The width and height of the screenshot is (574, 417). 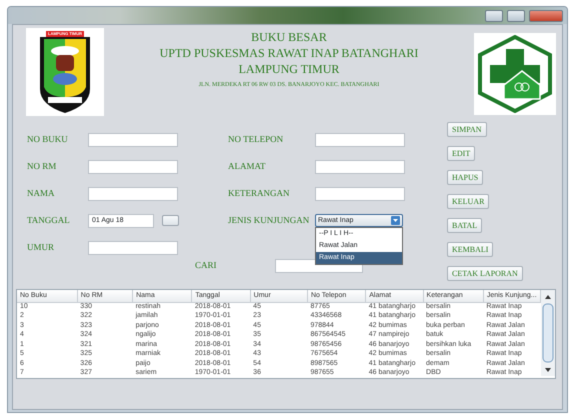 What do you see at coordinates (470, 249) in the screenshot?
I see `action-button: KEMBALI` at bounding box center [470, 249].